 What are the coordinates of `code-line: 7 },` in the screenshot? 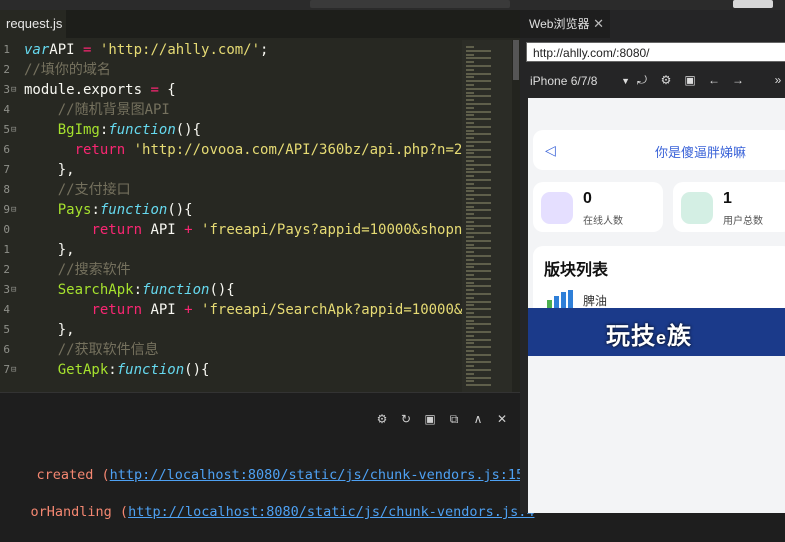 It's located at (231, 170).